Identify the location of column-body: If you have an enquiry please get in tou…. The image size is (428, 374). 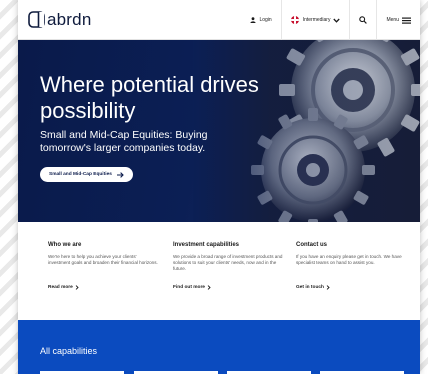
(349, 260).